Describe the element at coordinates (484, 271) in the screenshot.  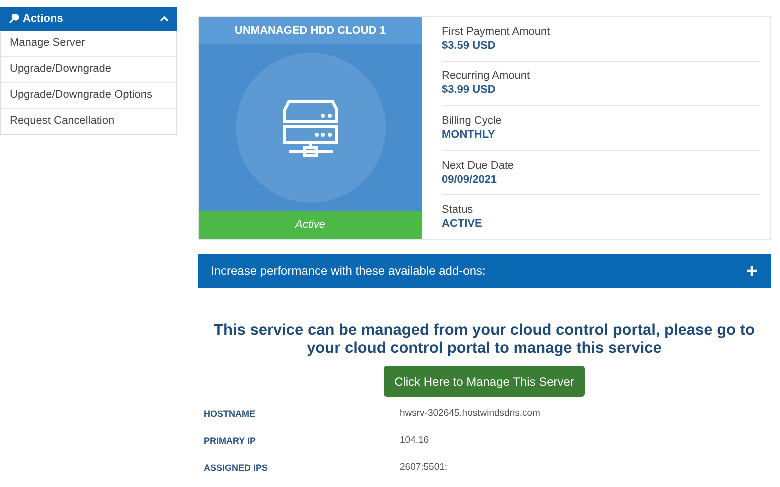
I see `addons-bar: Increase performance with these available add-ons:` at that location.